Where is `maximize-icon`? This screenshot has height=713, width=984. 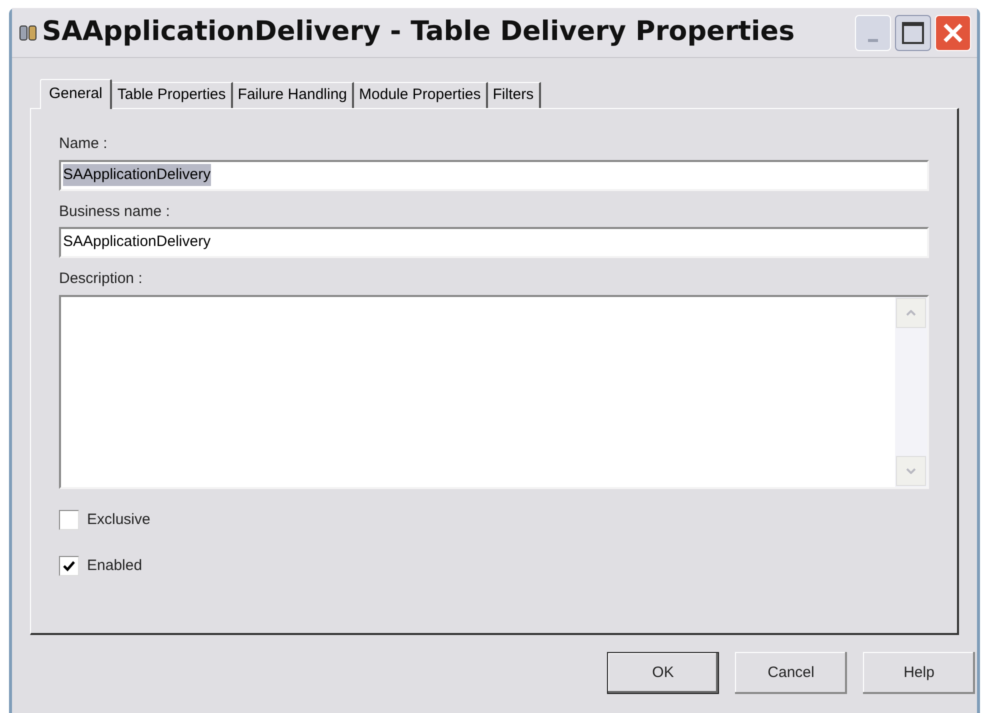 maximize-icon is located at coordinates (913, 33).